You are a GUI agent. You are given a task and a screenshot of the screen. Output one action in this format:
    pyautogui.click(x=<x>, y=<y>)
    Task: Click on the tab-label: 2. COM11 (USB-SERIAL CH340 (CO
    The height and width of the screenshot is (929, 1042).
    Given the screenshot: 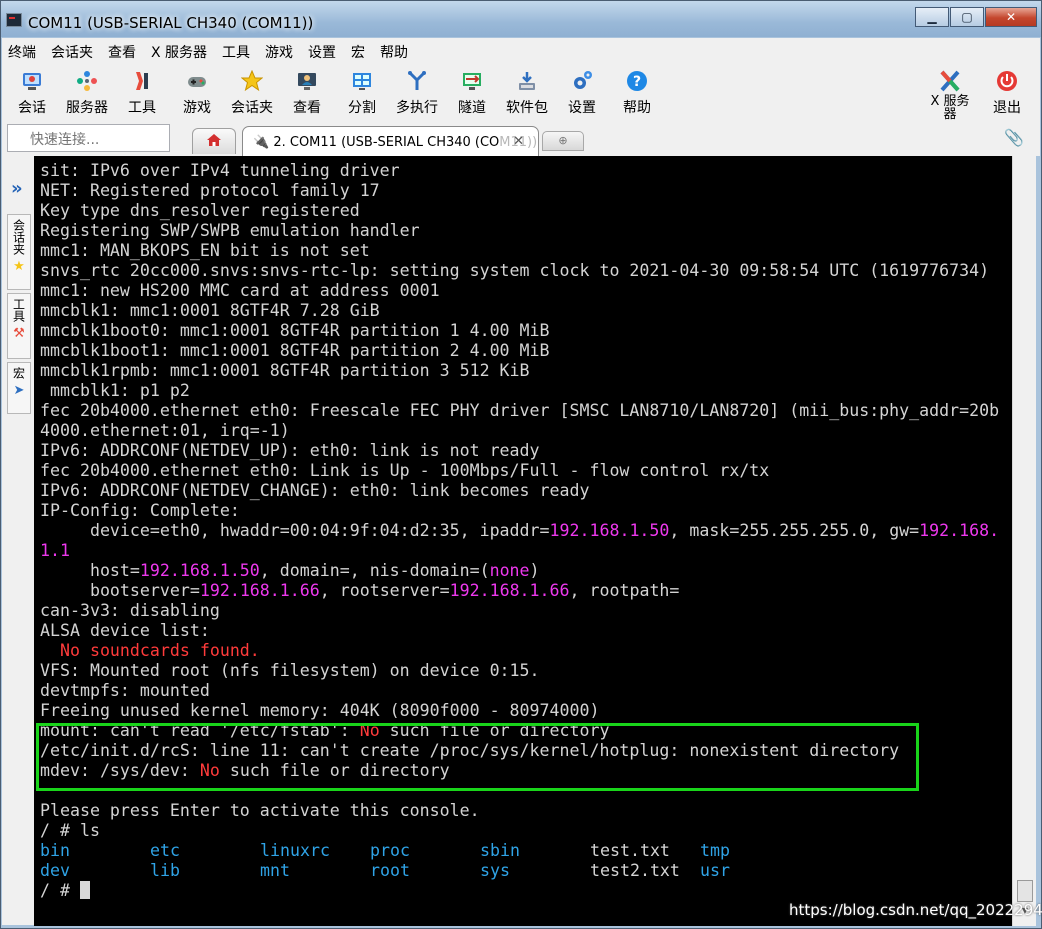 What is the action you would take?
    pyautogui.click(x=386, y=142)
    